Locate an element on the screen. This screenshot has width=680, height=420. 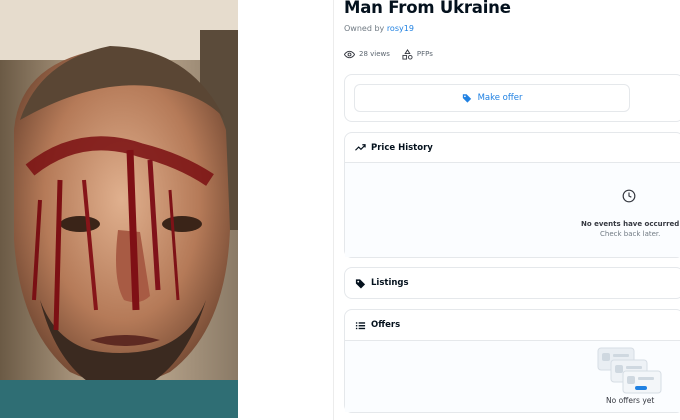
listings-title: Listings is located at coordinates (390, 283).